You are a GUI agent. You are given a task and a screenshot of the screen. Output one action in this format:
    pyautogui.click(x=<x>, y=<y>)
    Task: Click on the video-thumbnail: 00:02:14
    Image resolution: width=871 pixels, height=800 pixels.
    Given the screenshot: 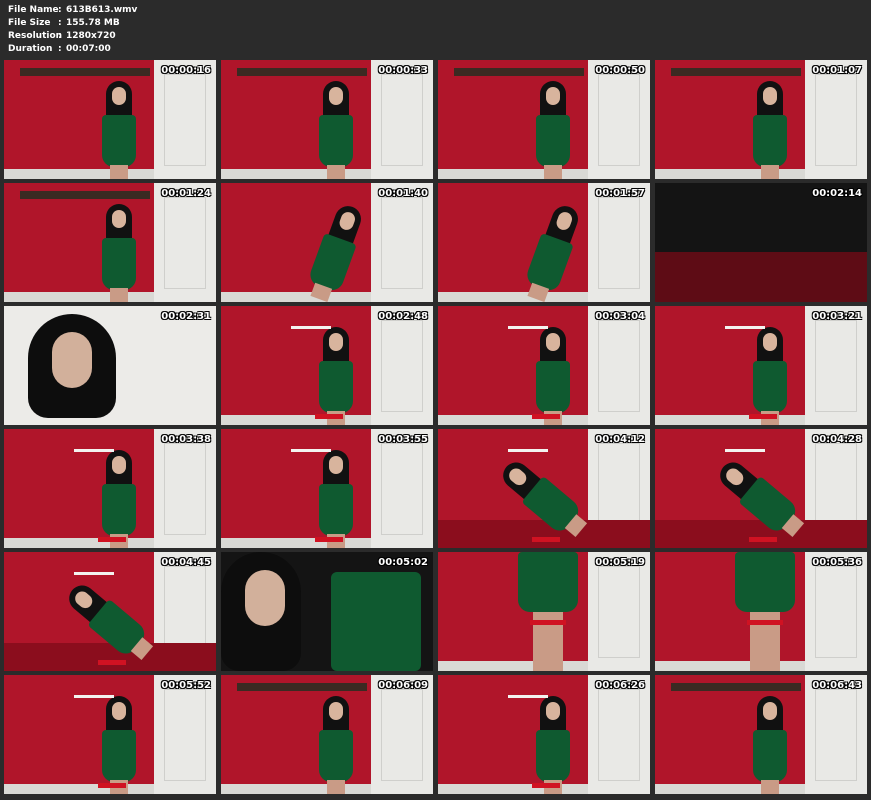 What is the action you would take?
    pyautogui.click(x=761, y=242)
    